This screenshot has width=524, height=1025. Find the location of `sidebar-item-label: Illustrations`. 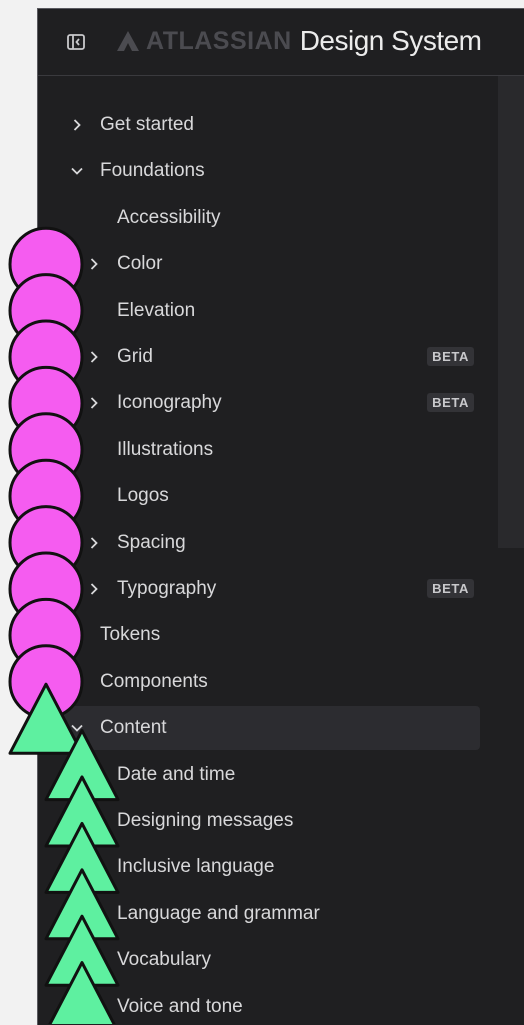

sidebar-item-label: Illustrations is located at coordinates (165, 449).